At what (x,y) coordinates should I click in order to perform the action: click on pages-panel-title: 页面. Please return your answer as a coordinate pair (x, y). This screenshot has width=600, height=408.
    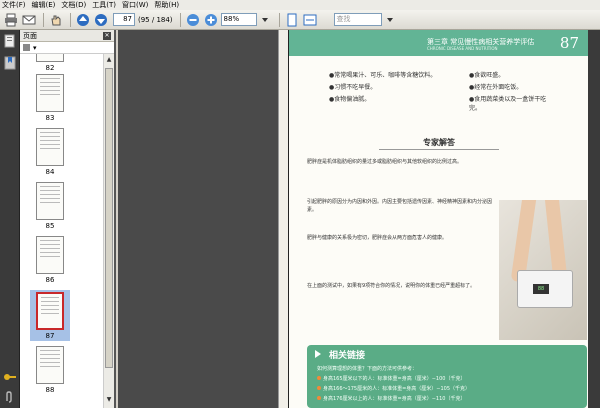
    Looking at the image, I should click on (30, 35).